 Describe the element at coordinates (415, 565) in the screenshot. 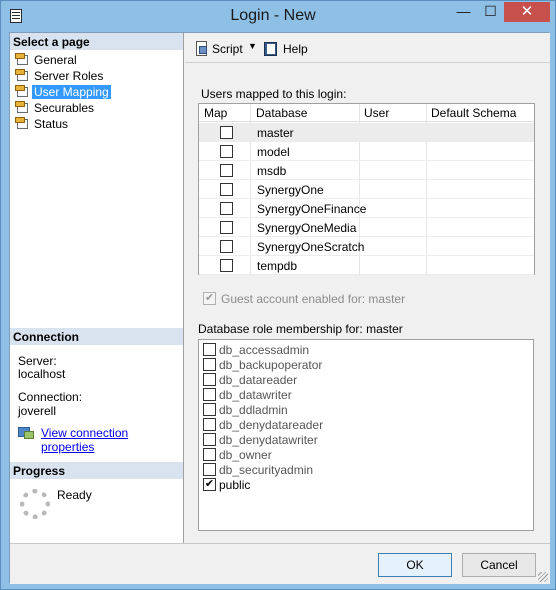

I see `ok-button: OK` at that location.